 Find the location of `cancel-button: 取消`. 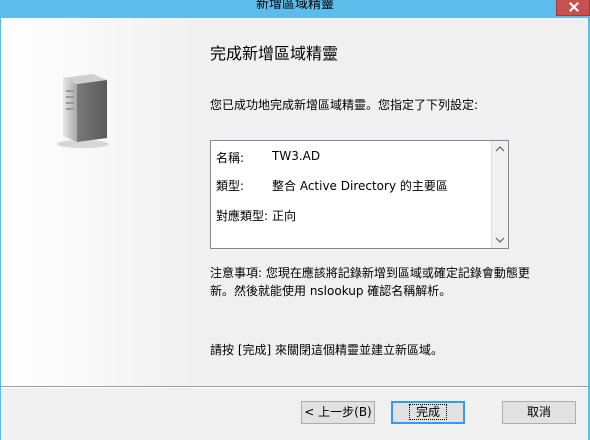

cancel-button: 取消 is located at coordinates (539, 412).